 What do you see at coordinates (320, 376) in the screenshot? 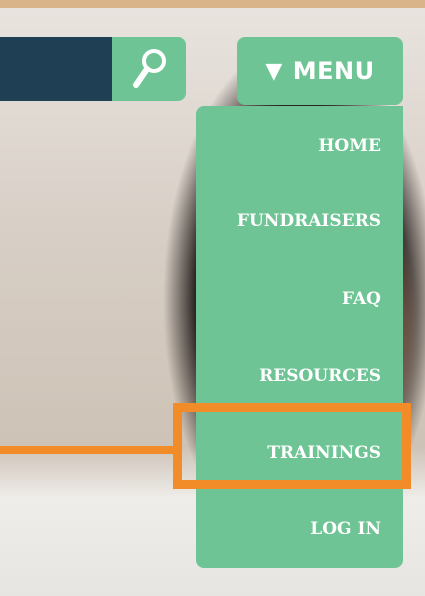
I see `menu-item-resources: RESOURCES` at bounding box center [320, 376].